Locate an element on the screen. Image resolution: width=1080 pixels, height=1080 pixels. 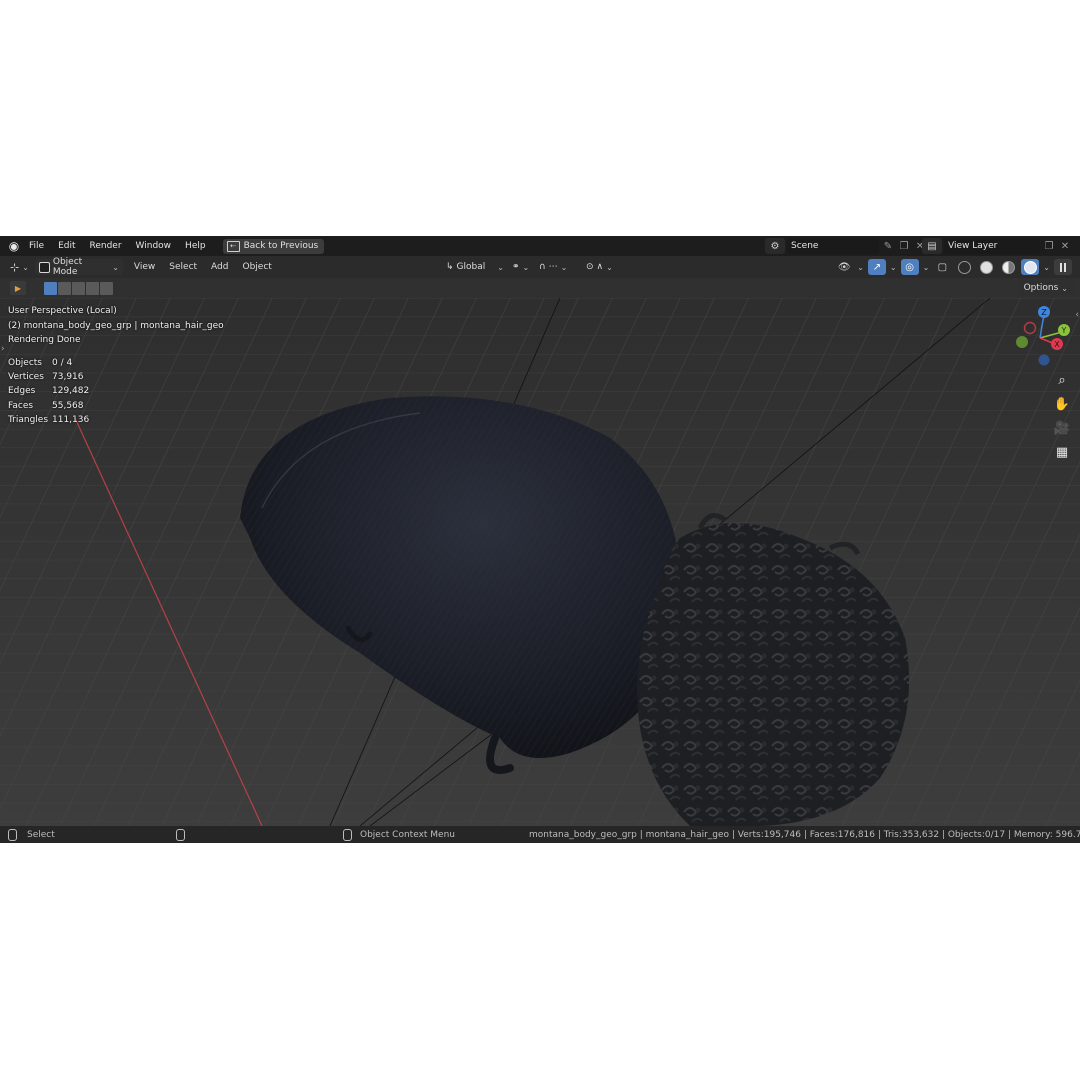
pause-render-button is located at coordinates (1063, 267).